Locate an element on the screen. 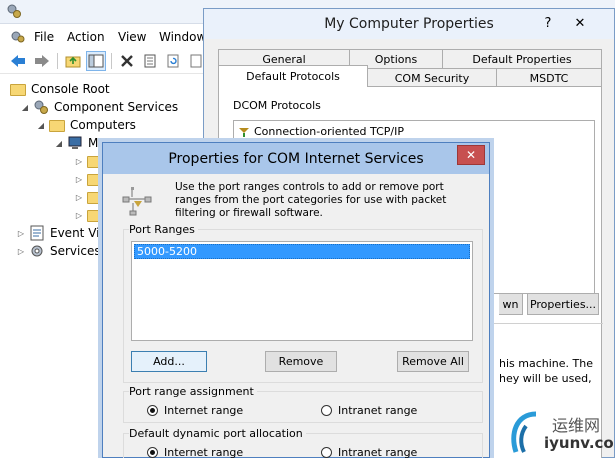  watermark: 运维网 iyunv.com is located at coordinates (560, 433).